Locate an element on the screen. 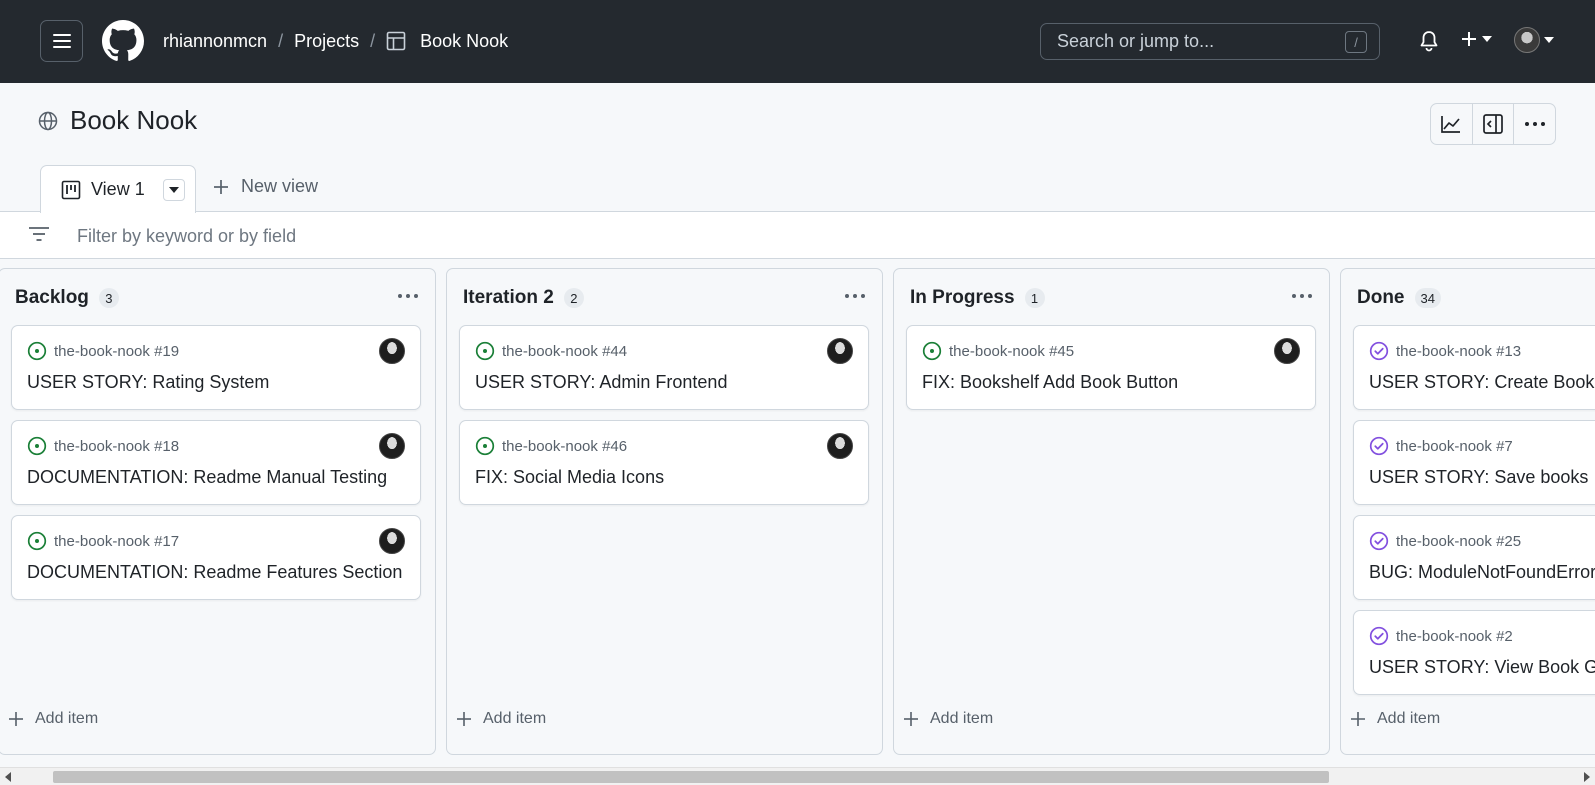 This screenshot has width=1595, height=785. global-search: Search or jump to... / is located at coordinates (1210, 41).